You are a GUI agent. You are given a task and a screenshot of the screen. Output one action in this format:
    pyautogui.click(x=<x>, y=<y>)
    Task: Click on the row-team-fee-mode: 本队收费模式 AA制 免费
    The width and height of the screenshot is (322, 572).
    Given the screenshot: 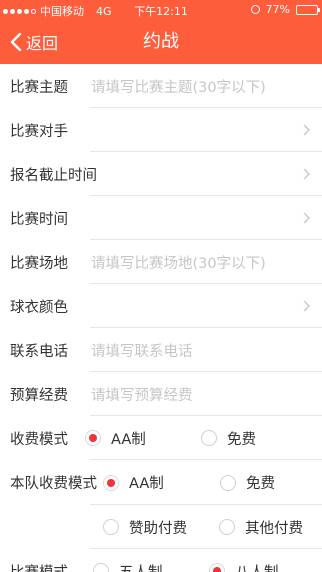 What is the action you would take?
    pyautogui.click(x=161, y=482)
    